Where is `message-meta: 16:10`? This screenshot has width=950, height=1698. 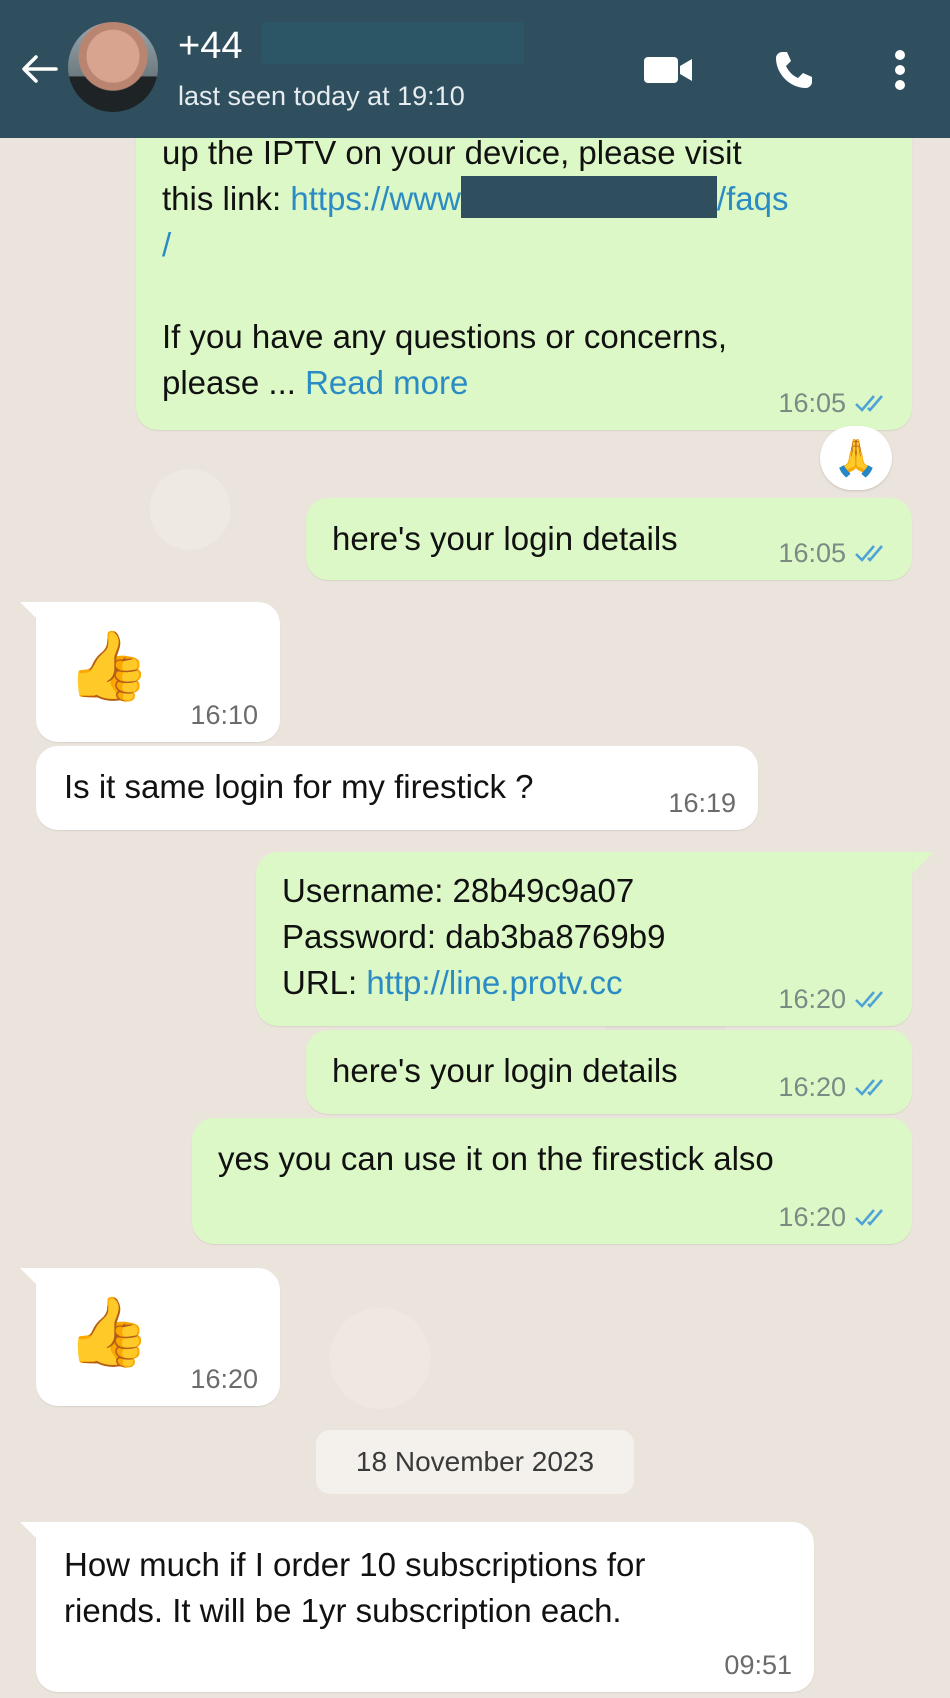 message-meta: 16:10 is located at coordinates (224, 715).